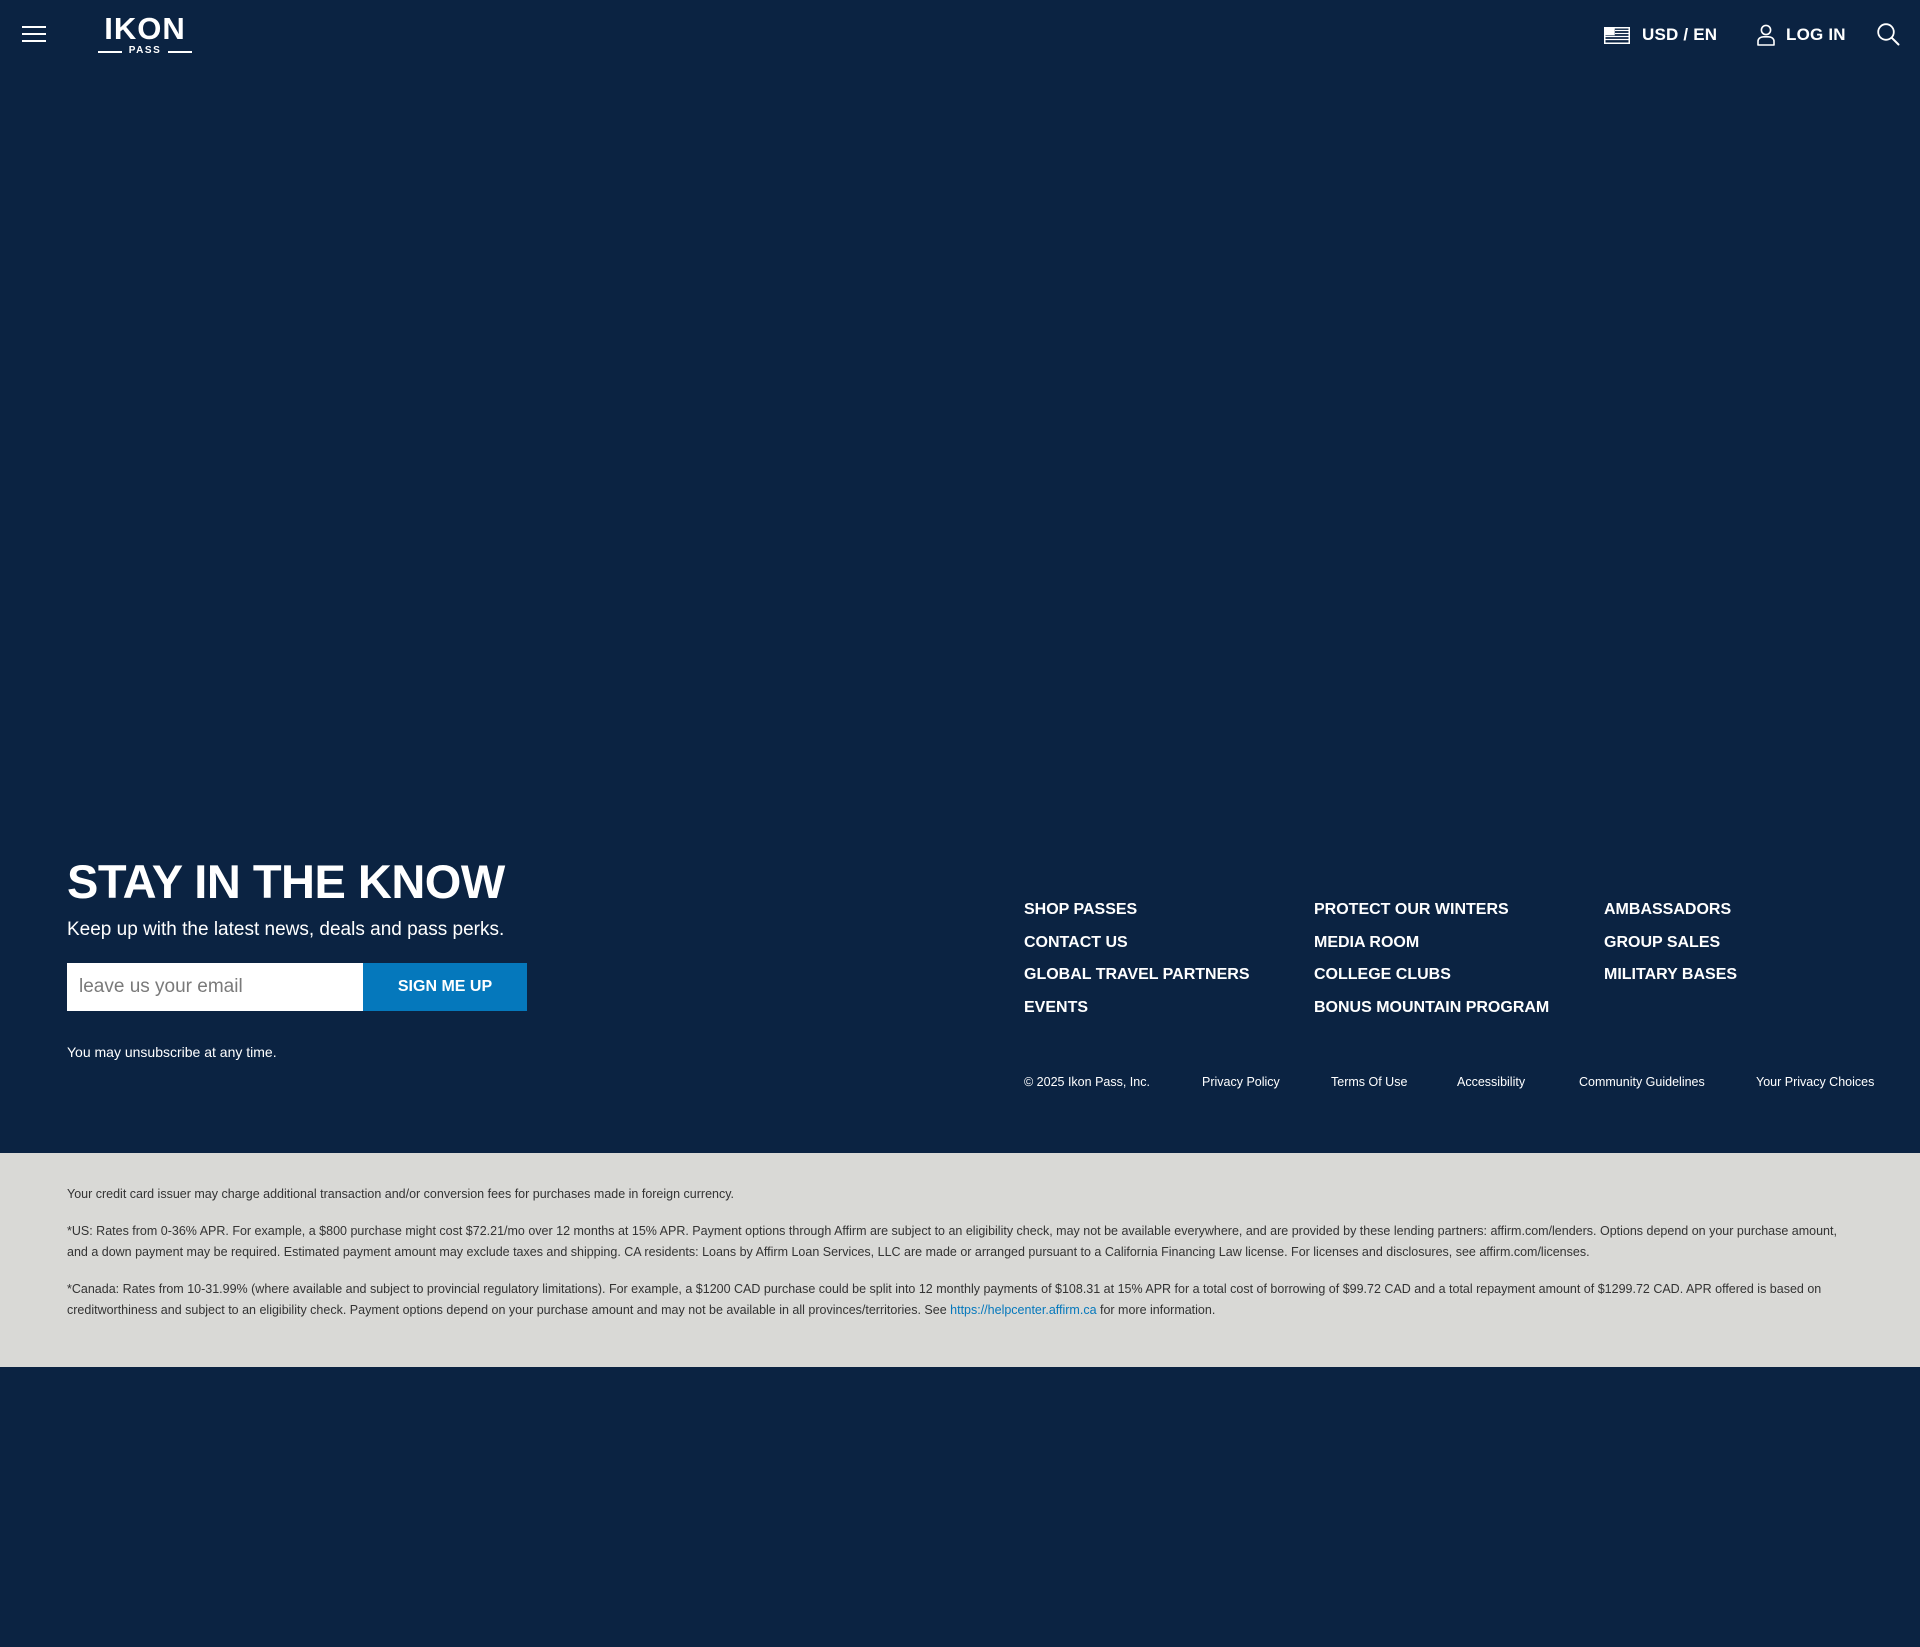  I want to click on privacy-choices-link: Your Privacy Choices, so click(1815, 1082).